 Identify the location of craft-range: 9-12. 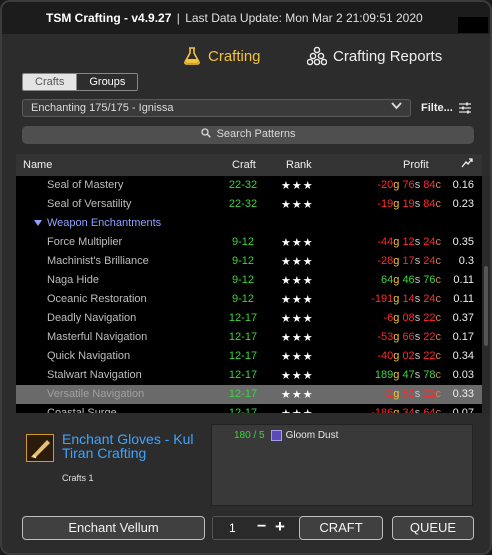
(243, 280).